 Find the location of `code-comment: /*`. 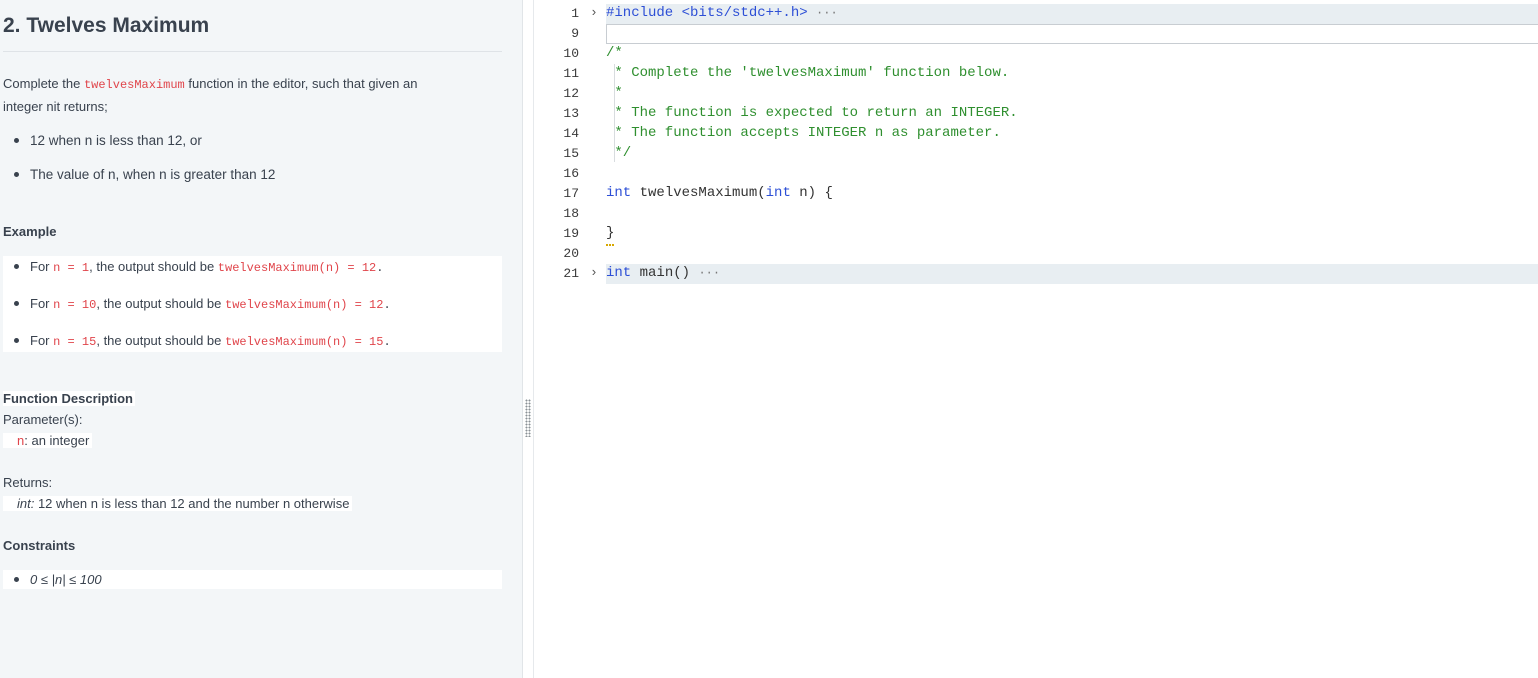

code-comment: /* is located at coordinates (614, 53).